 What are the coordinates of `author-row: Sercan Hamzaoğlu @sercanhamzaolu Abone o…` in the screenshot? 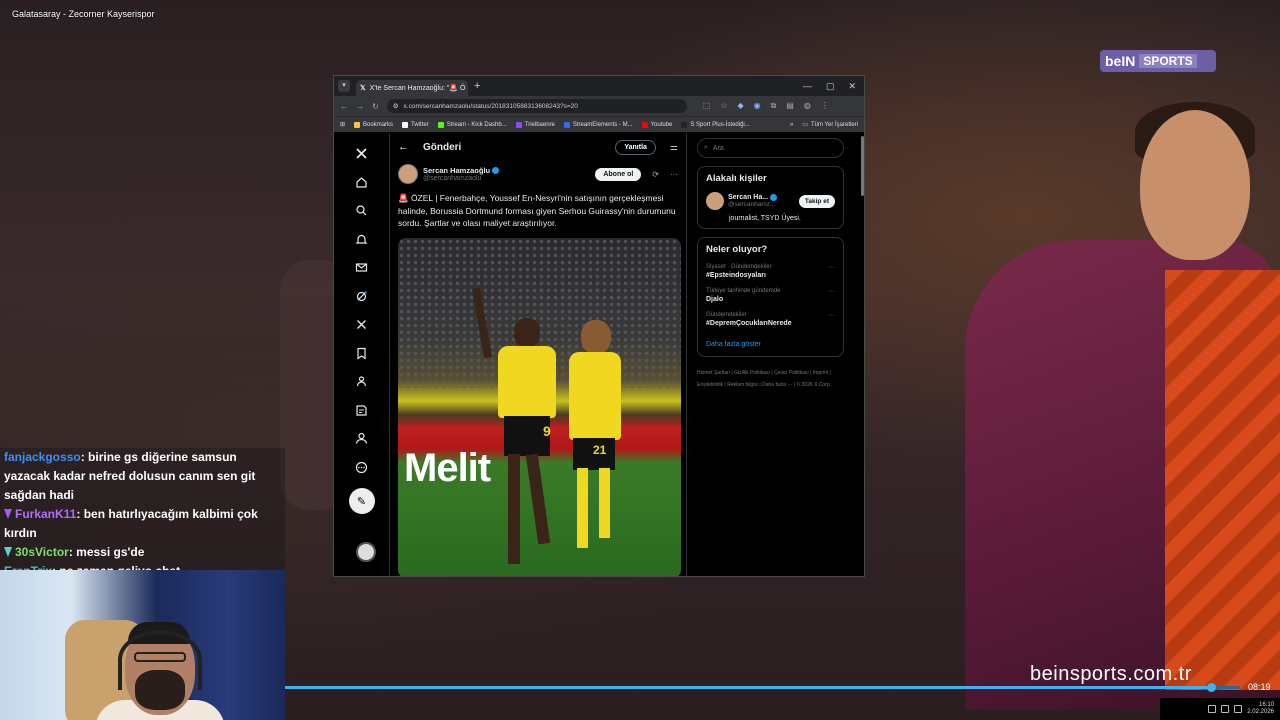 It's located at (538, 174).